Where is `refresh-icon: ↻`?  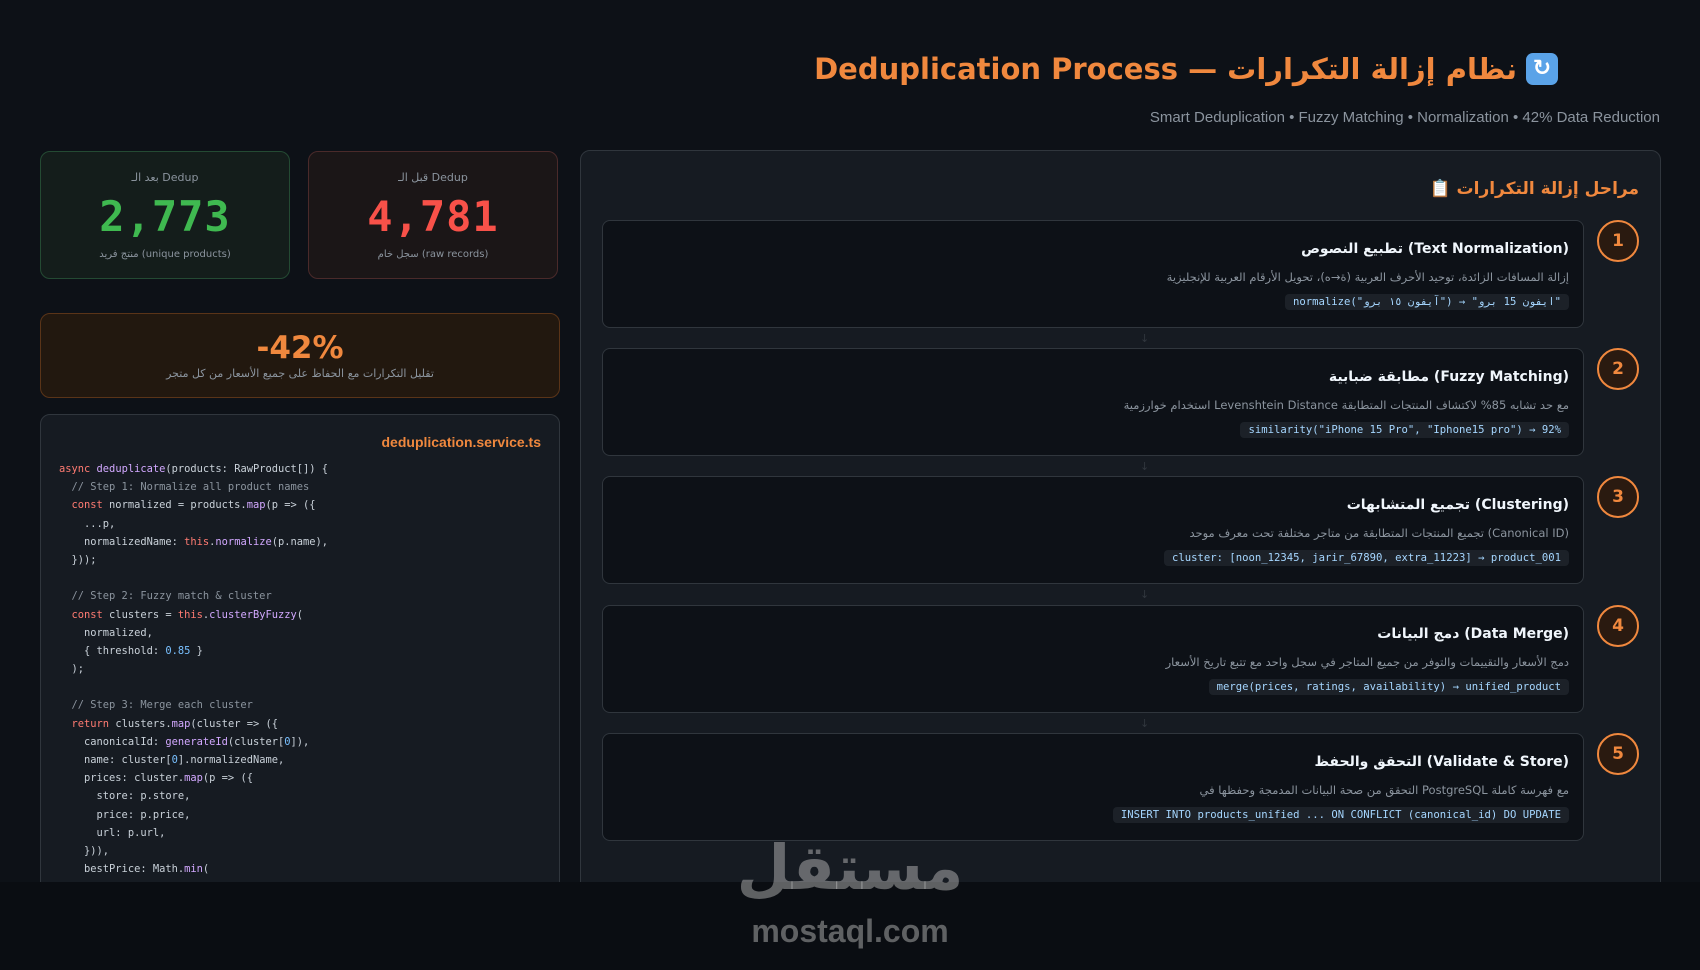 refresh-icon: ↻ is located at coordinates (1542, 69).